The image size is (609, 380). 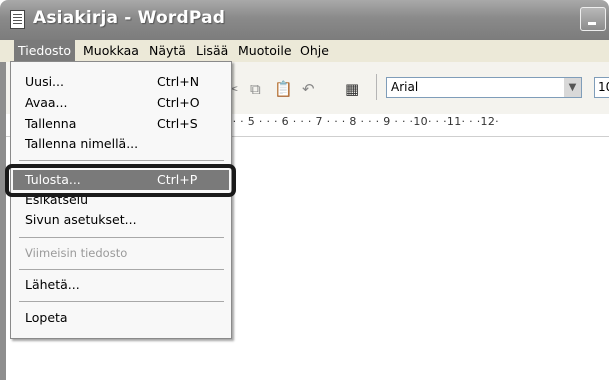 What do you see at coordinates (51, 123) in the screenshot?
I see `menu-item-label: Tallenna` at bounding box center [51, 123].